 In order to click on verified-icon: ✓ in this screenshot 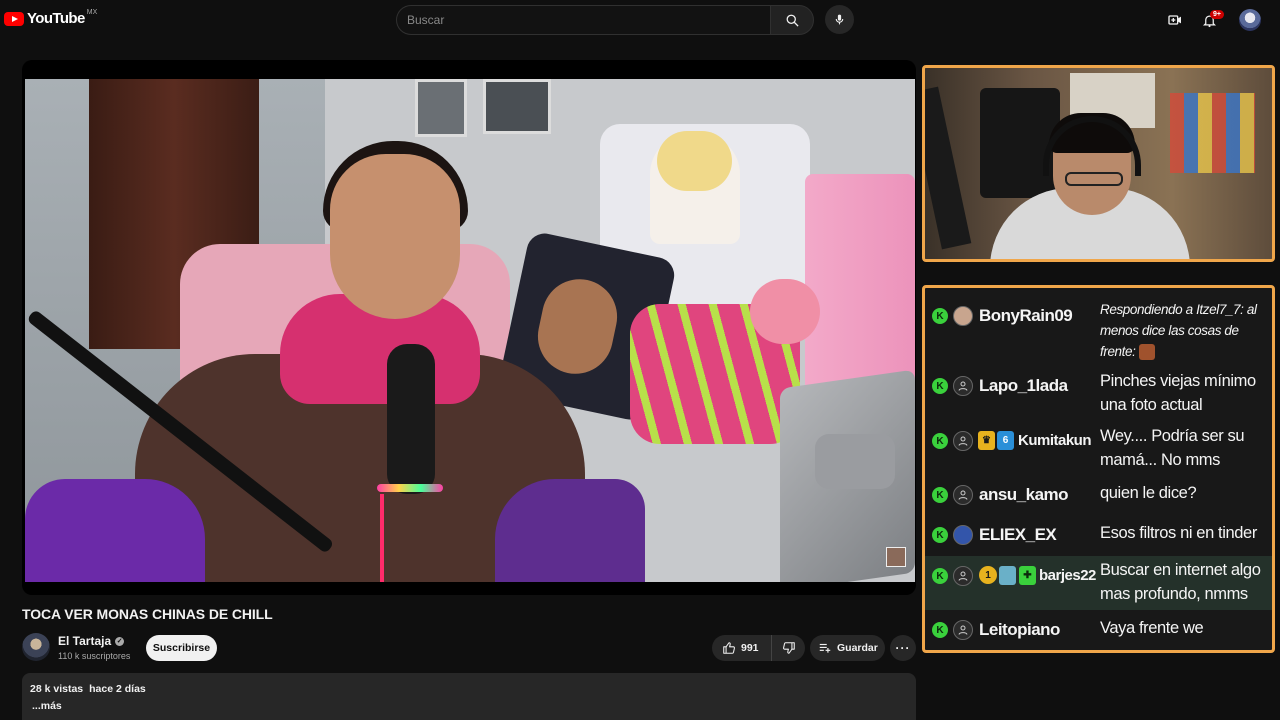, I will do `click(120, 641)`.